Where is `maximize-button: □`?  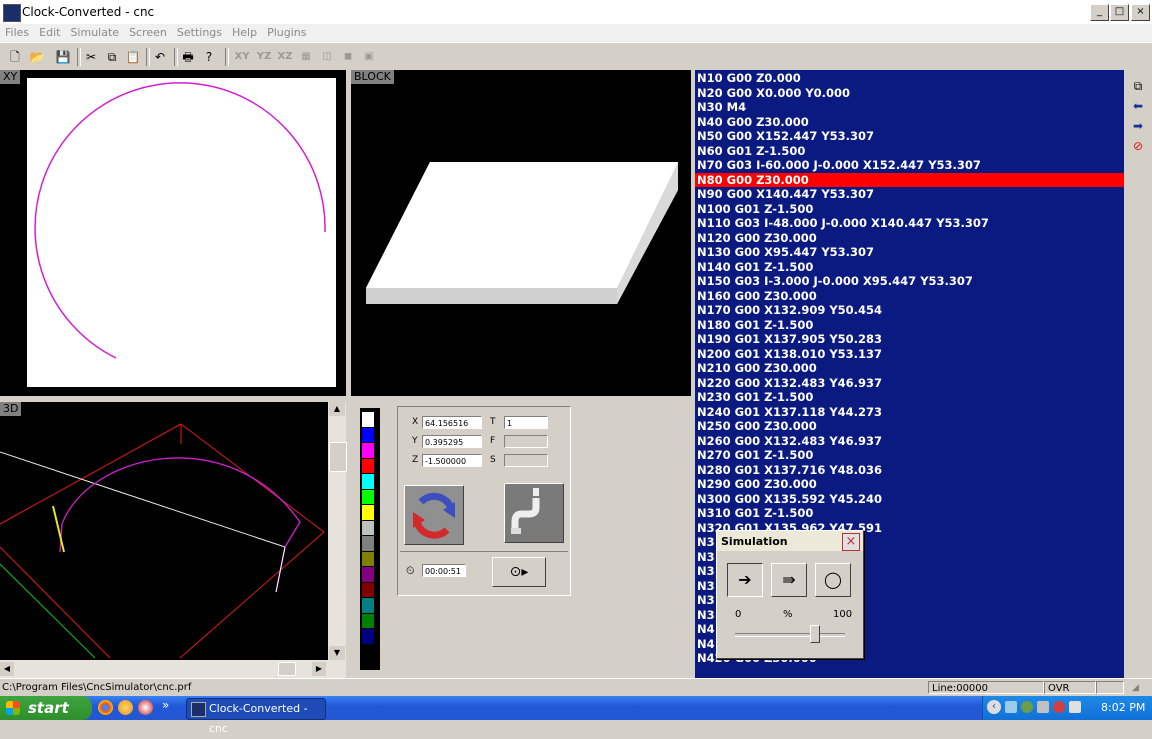
maximize-button: □ is located at coordinates (1119, 12).